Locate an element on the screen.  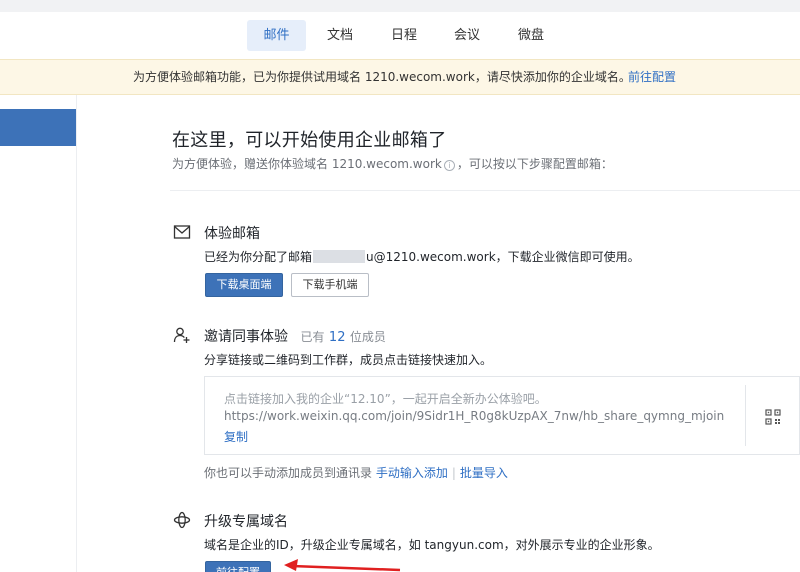
masked-address is located at coordinates (339, 256).